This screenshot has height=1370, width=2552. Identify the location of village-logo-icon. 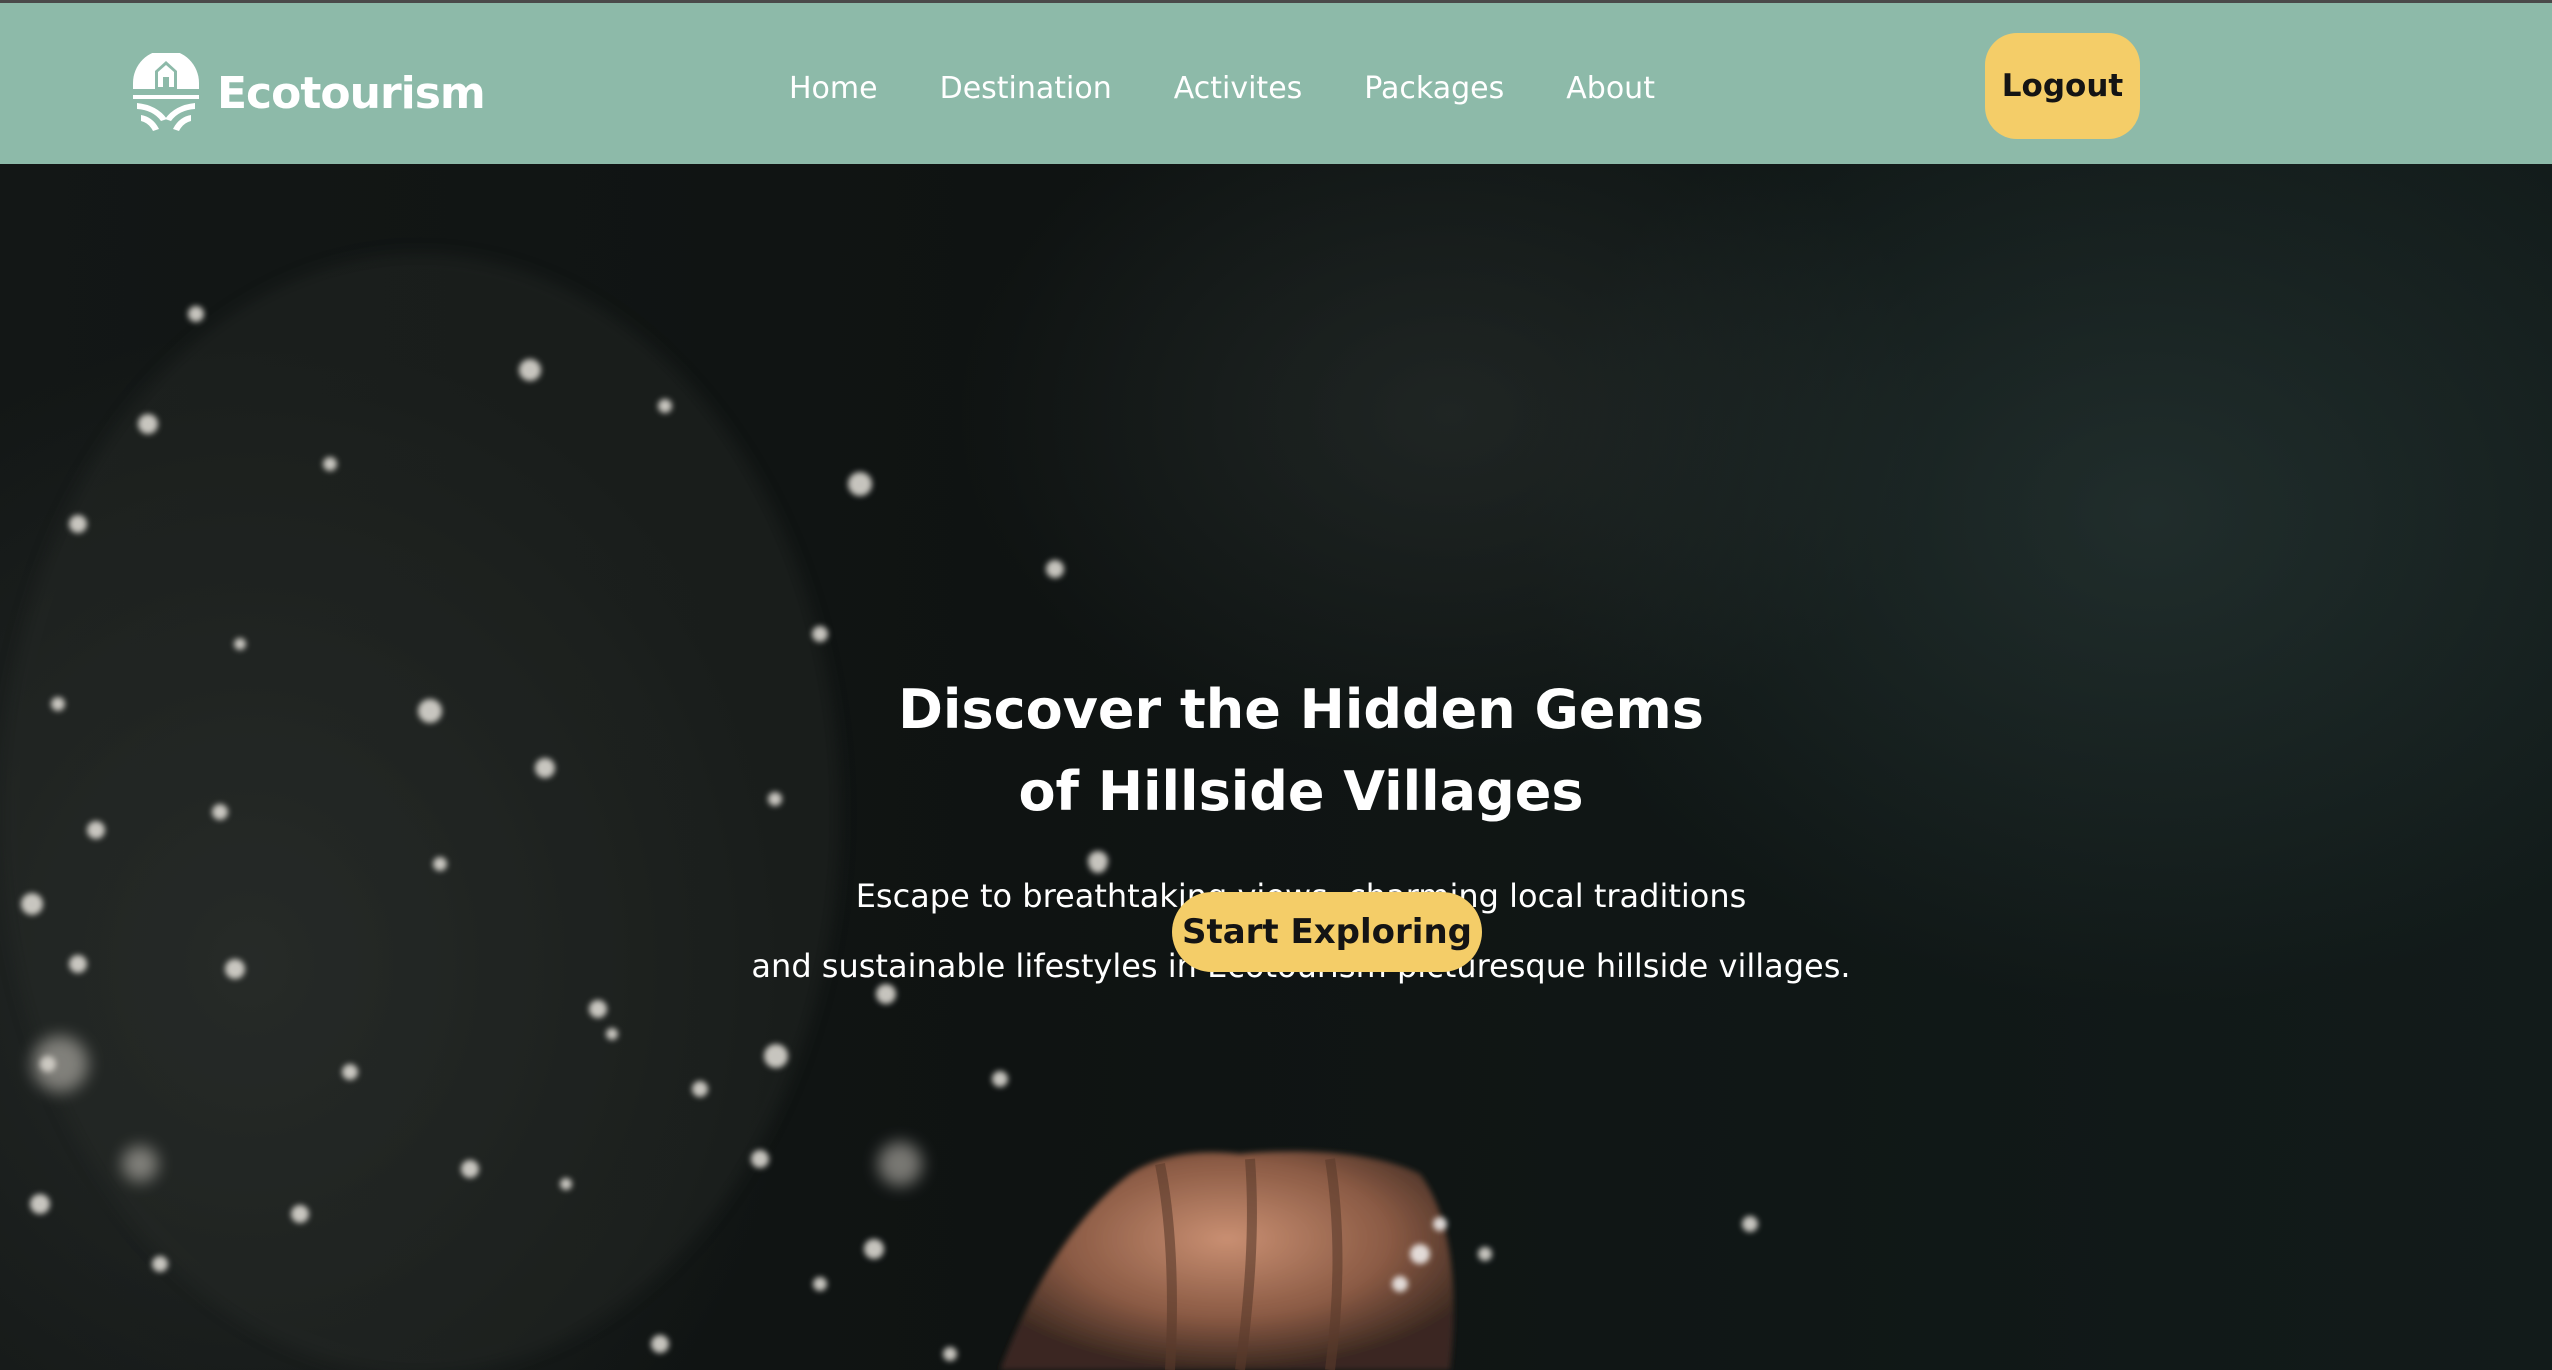
(166, 92).